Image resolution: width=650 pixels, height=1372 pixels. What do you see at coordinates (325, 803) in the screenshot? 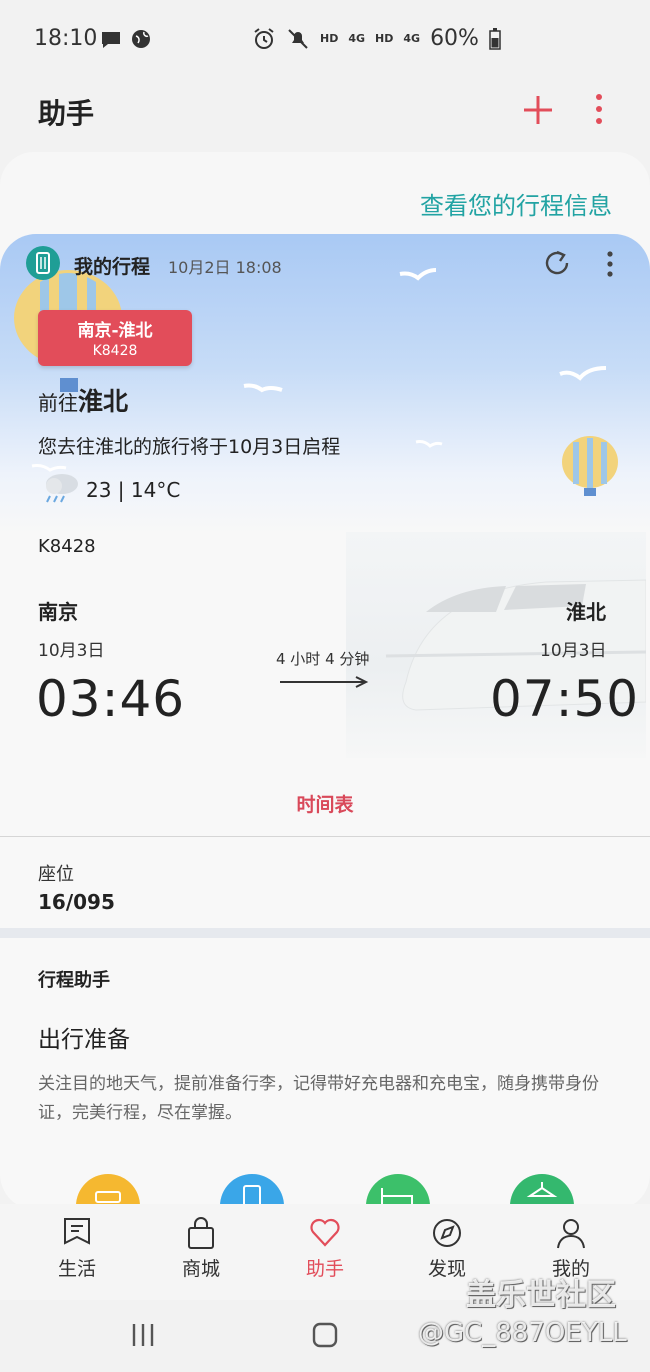
I see `timetable-button: 时间表` at bounding box center [325, 803].